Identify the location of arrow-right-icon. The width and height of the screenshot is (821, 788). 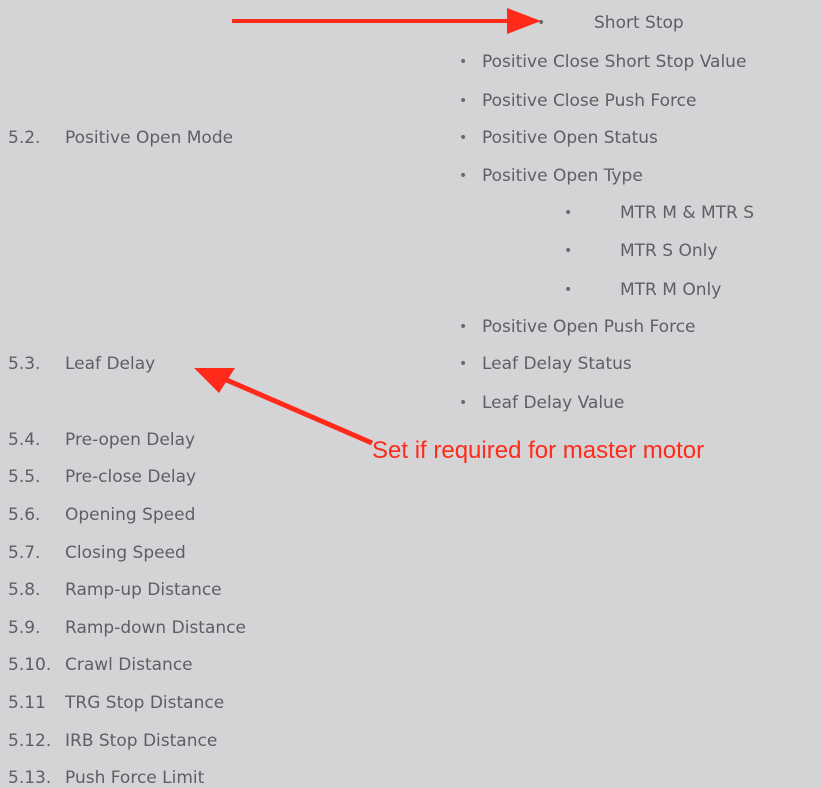
(386, 21).